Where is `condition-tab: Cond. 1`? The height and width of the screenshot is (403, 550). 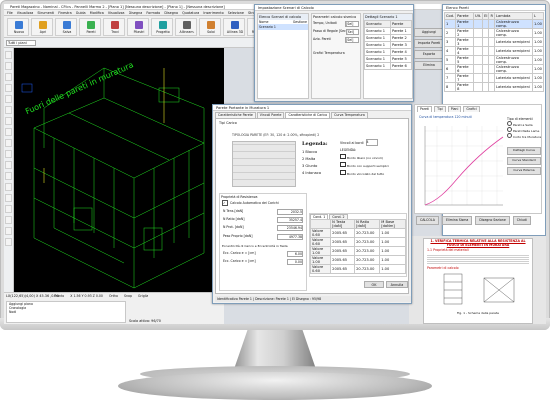 condition-tab: Cond. 1 is located at coordinates (319, 216).